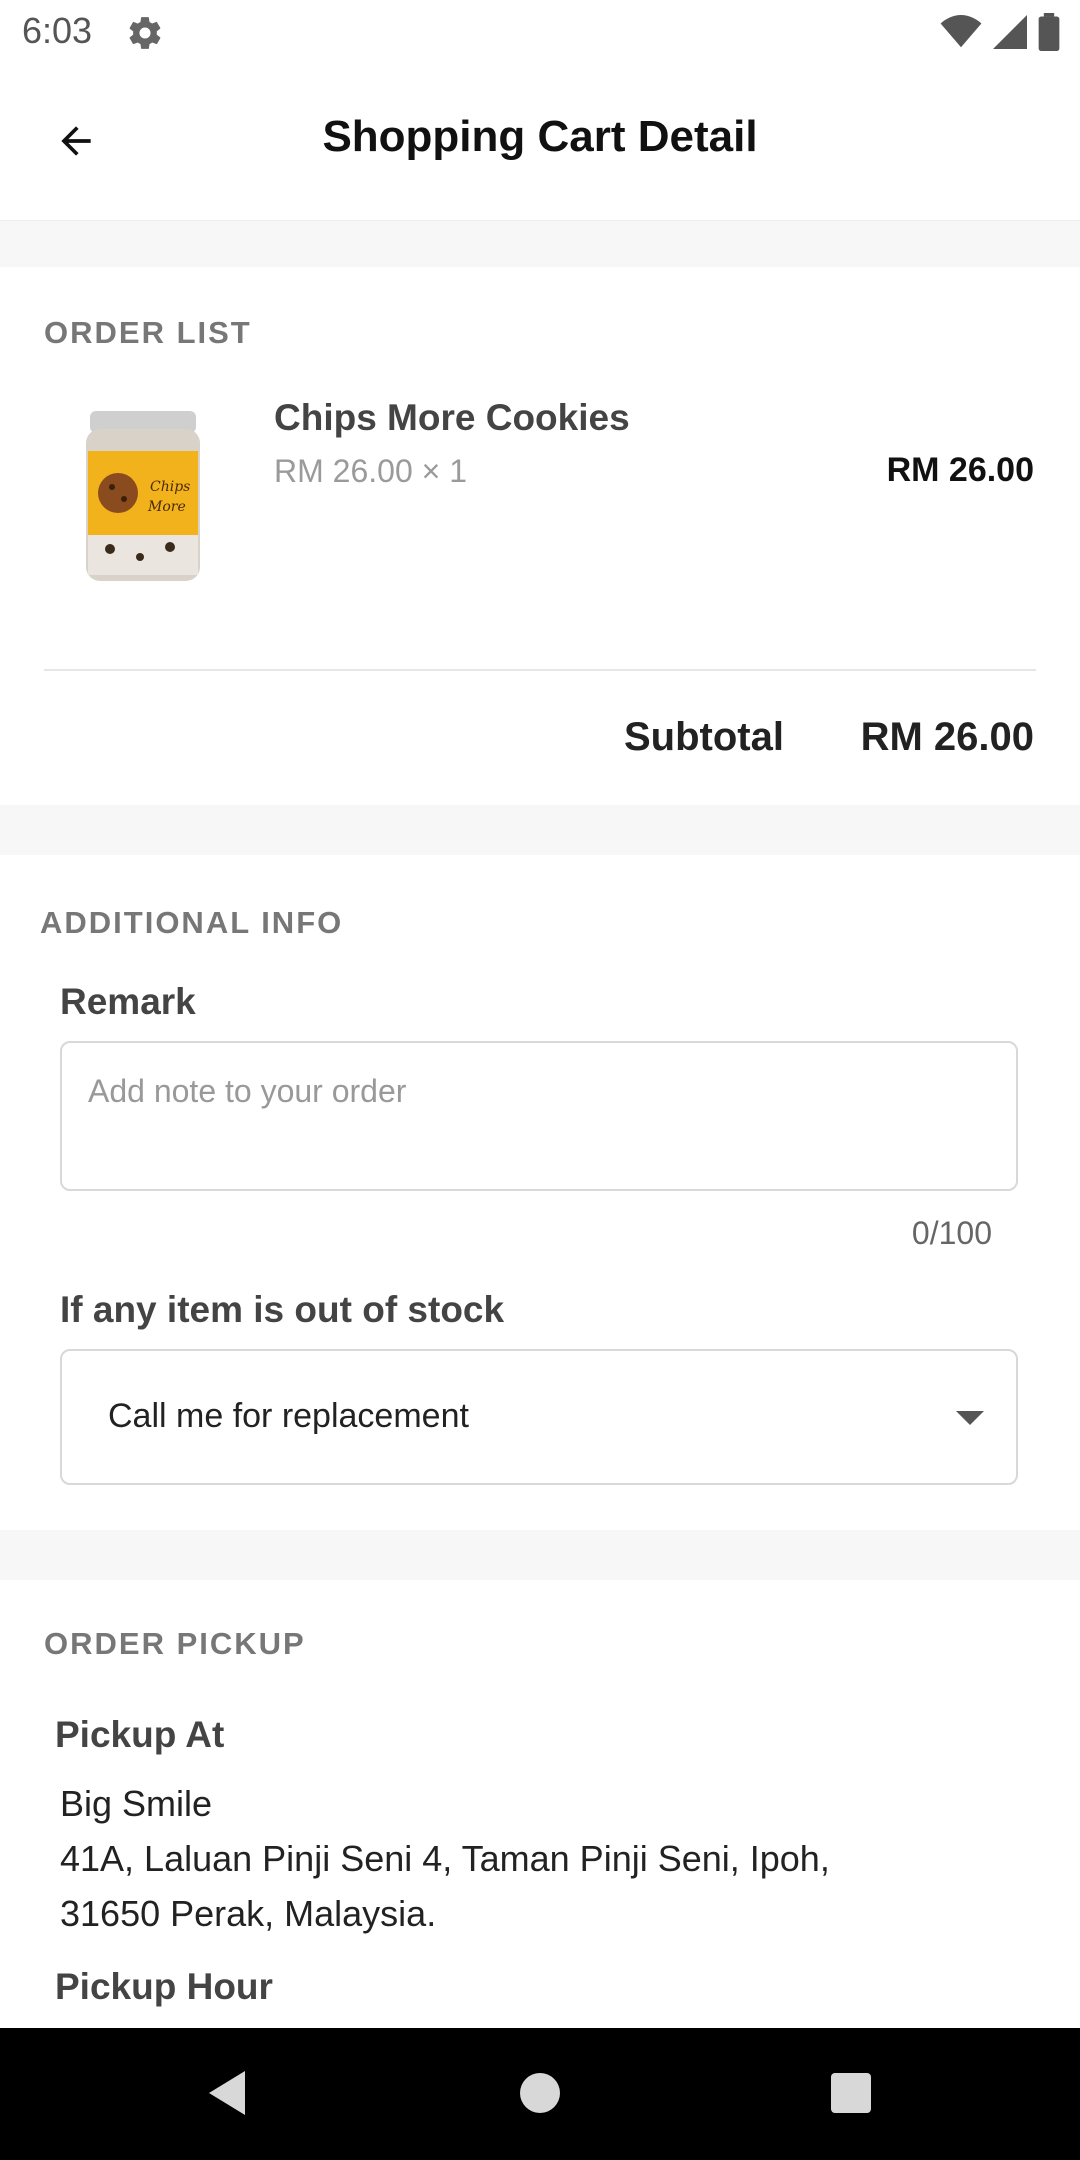 Image resolution: width=1080 pixels, height=2160 pixels. I want to click on stock-label: If any item is out of stock, so click(282, 1309).